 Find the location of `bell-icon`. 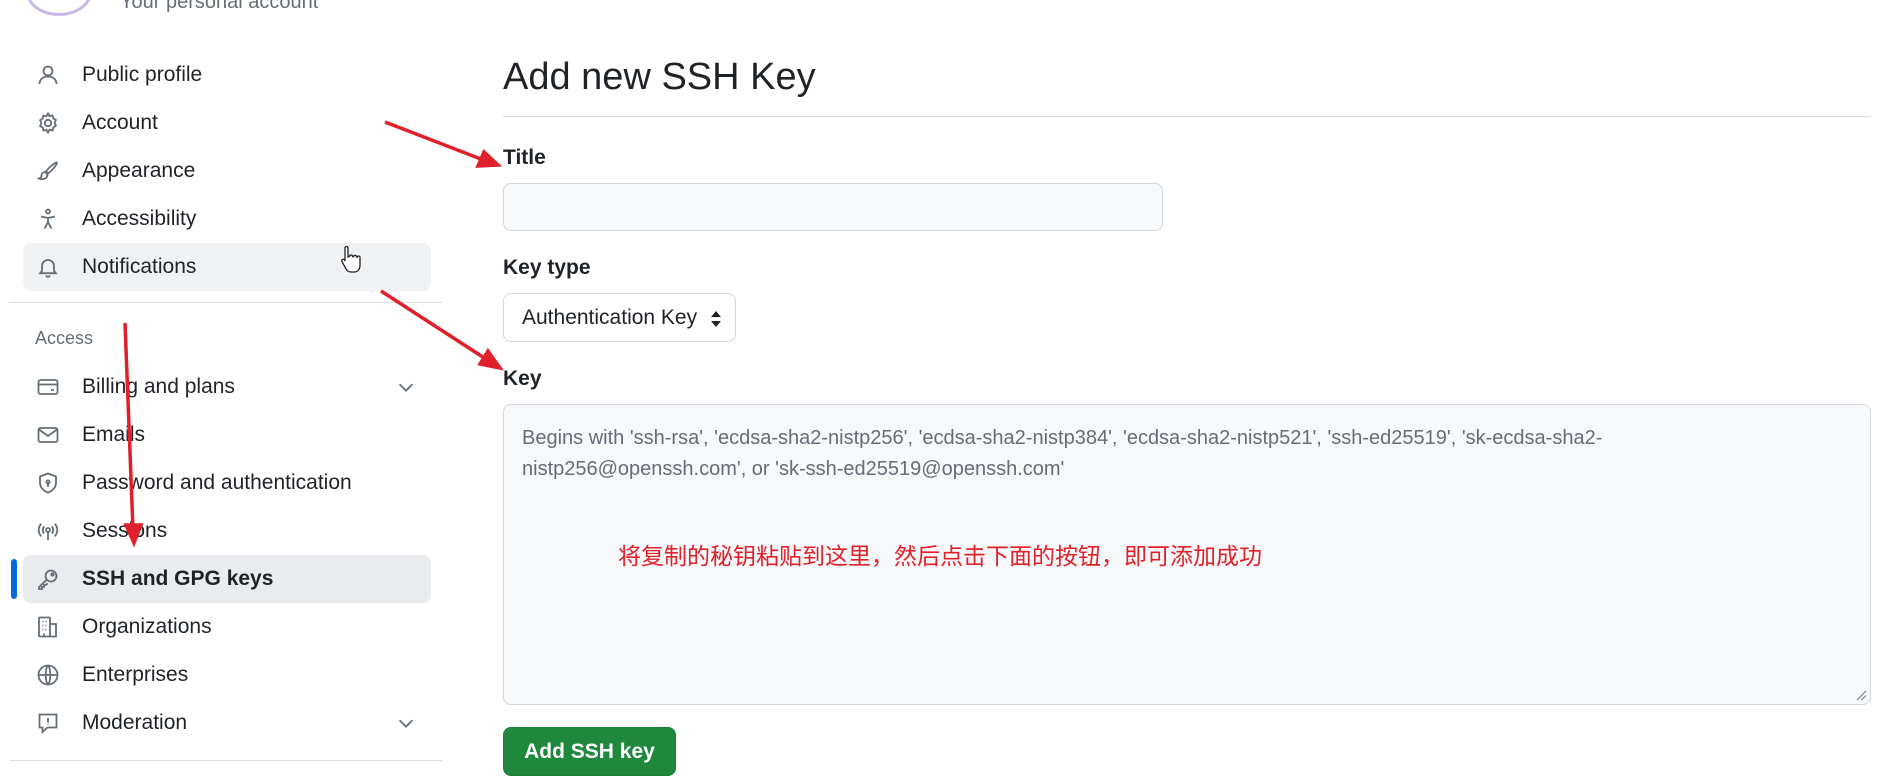

bell-icon is located at coordinates (48, 267).